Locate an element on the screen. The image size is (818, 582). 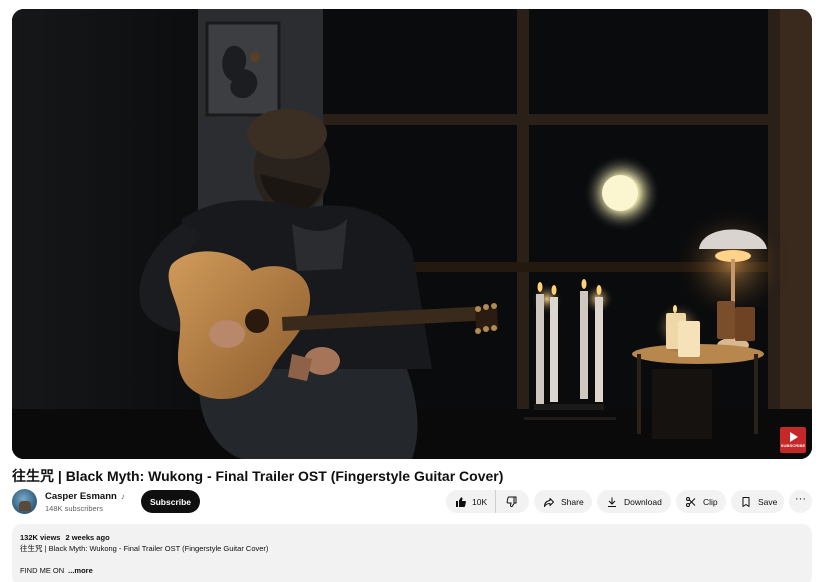
channel-name-link: Casper Esmann ♪ is located at coordinates (85, 496).